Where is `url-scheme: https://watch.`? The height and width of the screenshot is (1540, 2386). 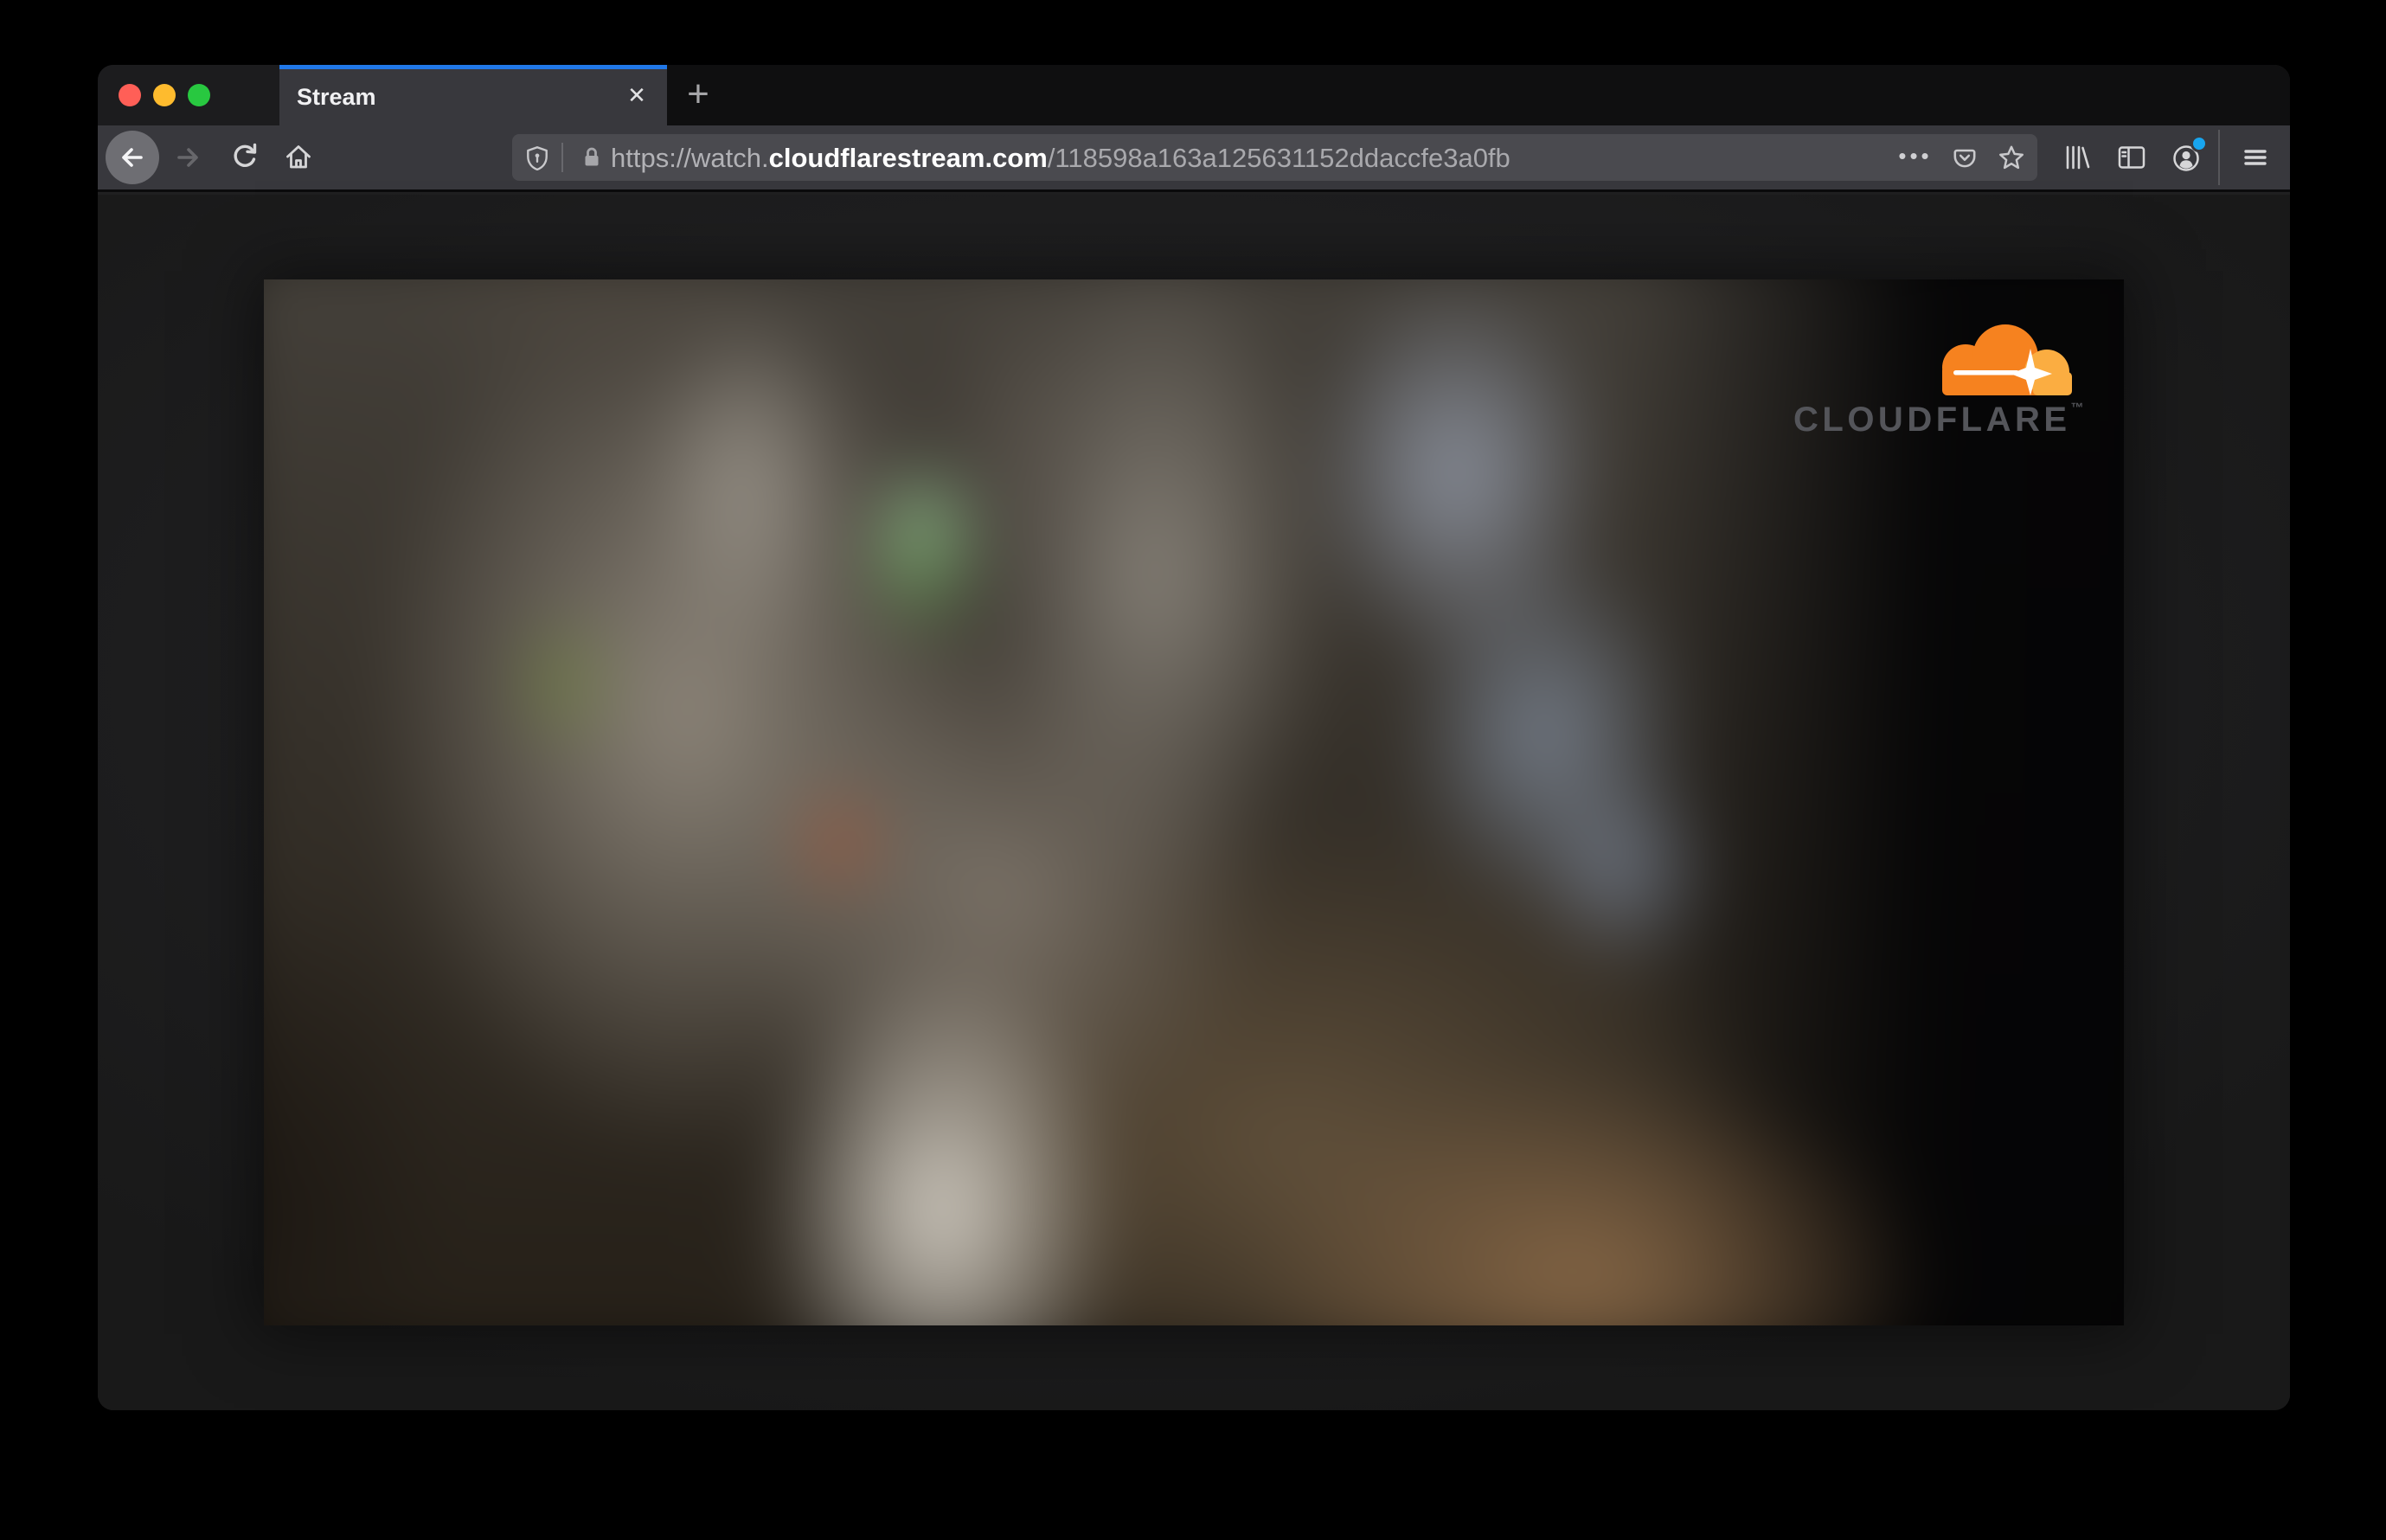
url-scheme: https://watch. is located at coordinates (690, 158).